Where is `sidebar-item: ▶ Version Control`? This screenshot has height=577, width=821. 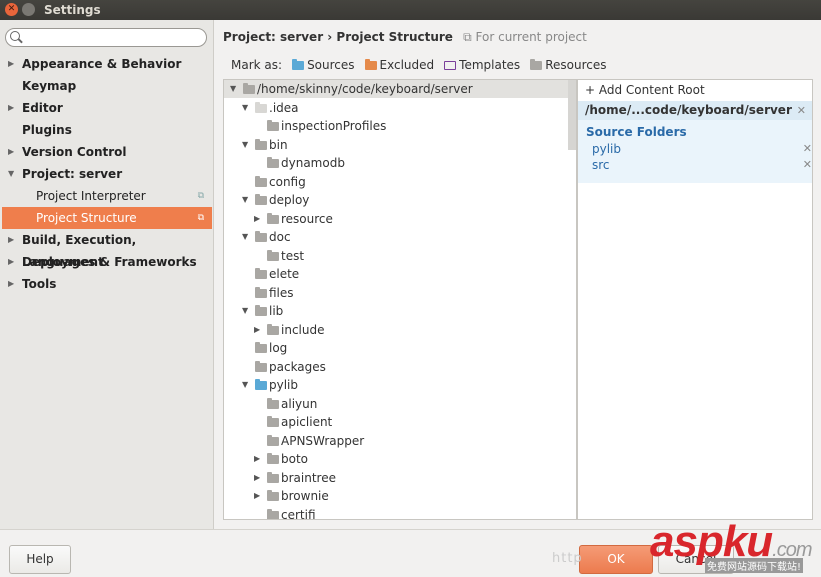
sidebar-item: ▶ Version Control is located at coordinates (107, 152).